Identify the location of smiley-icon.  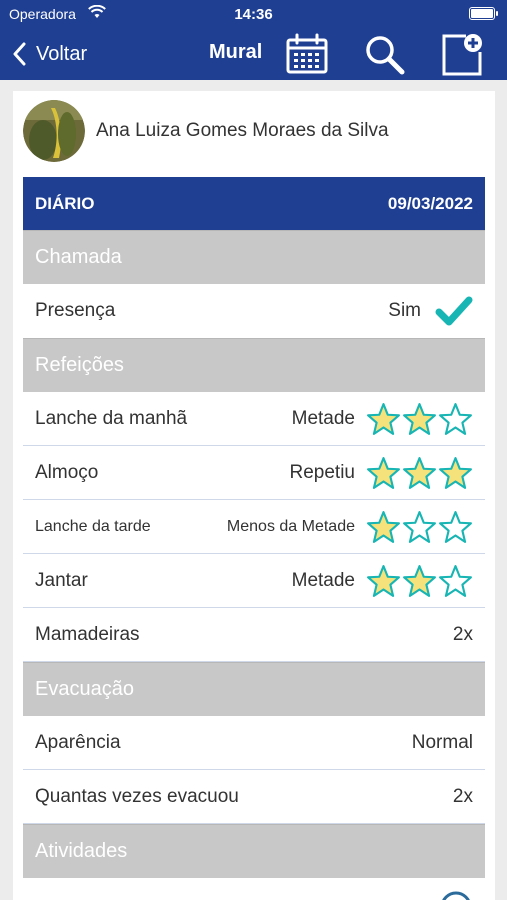
(456, 895).